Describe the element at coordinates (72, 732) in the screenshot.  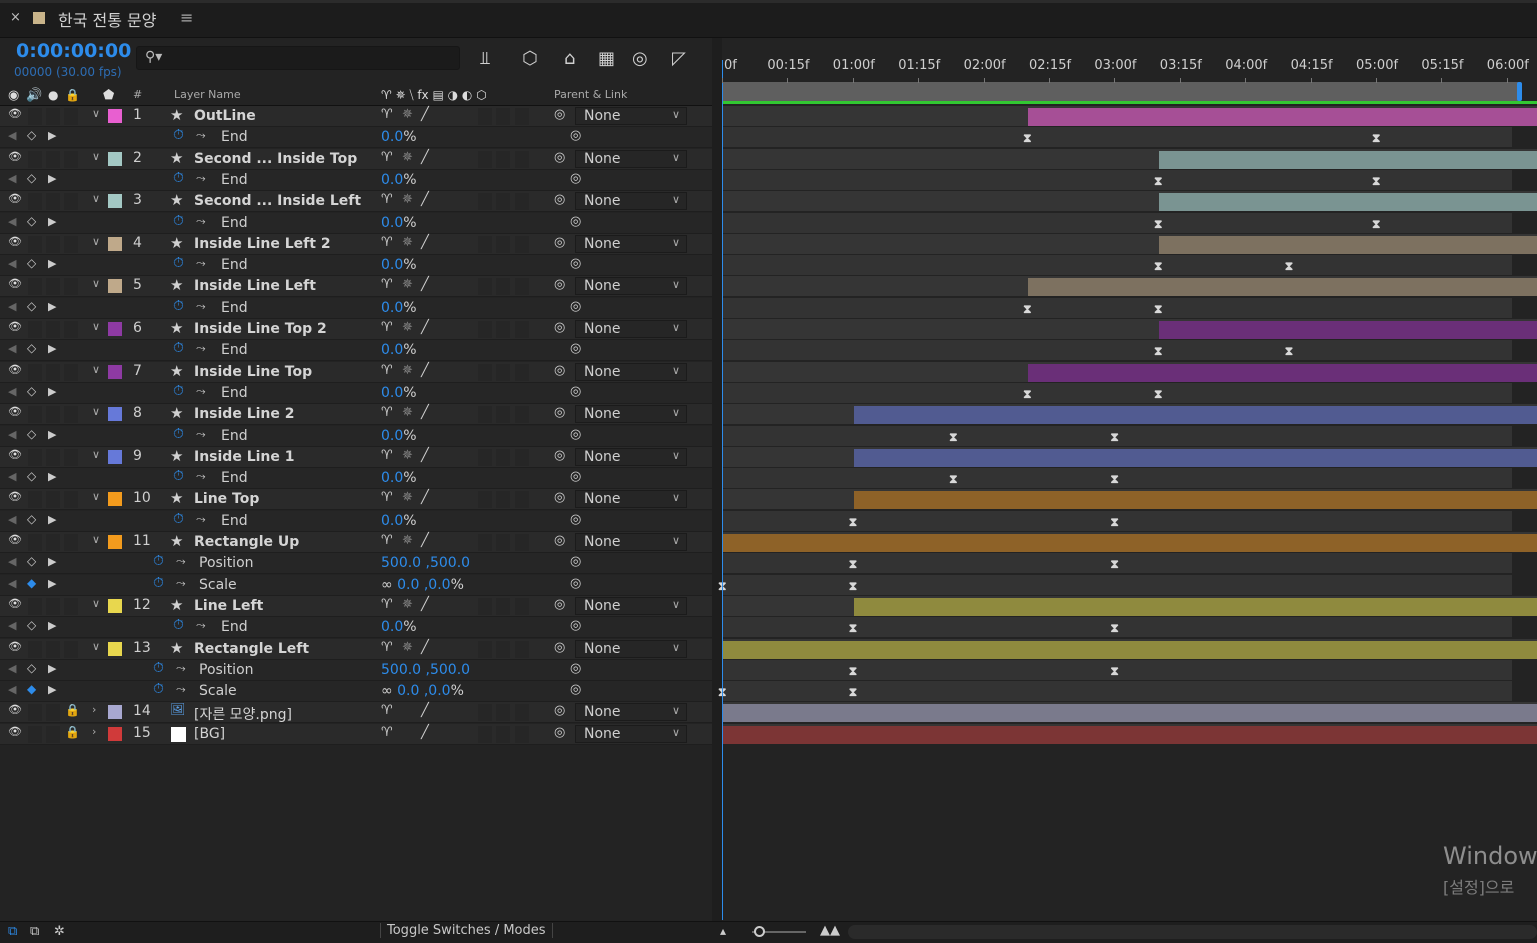
I see `lock-icon: 🔒` at that location.